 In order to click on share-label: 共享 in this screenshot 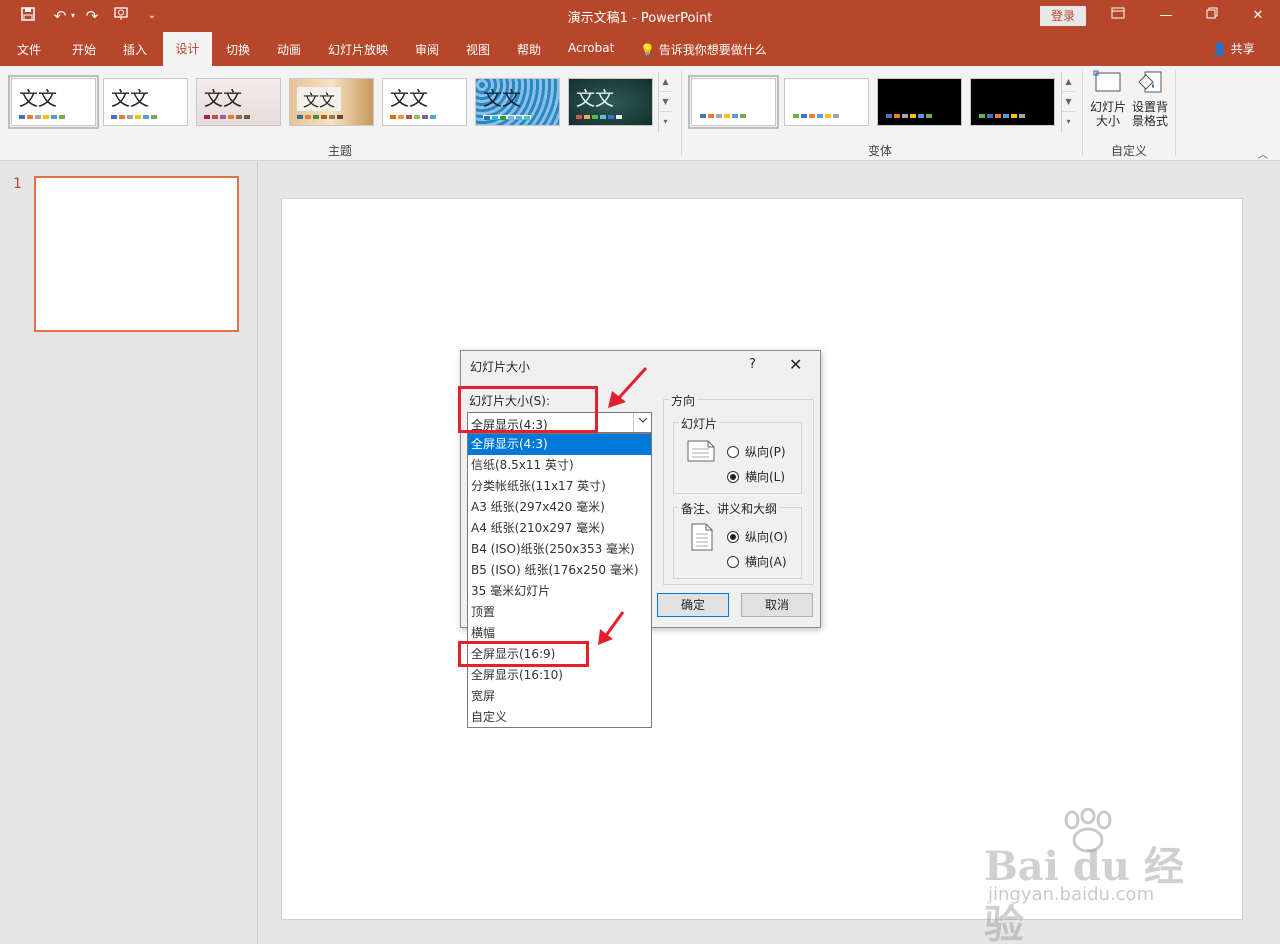, I will do `click(1242, 49)`.